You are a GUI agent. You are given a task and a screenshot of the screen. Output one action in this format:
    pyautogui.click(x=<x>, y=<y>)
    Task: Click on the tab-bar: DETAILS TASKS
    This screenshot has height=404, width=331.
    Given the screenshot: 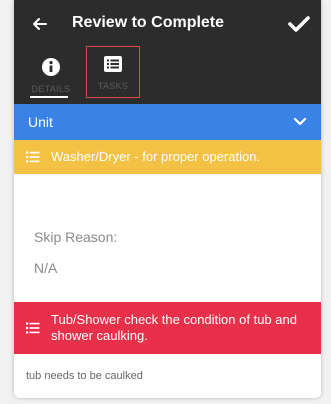 What is the action you would take?
    pyautogui.click(x=167, y=75)
    